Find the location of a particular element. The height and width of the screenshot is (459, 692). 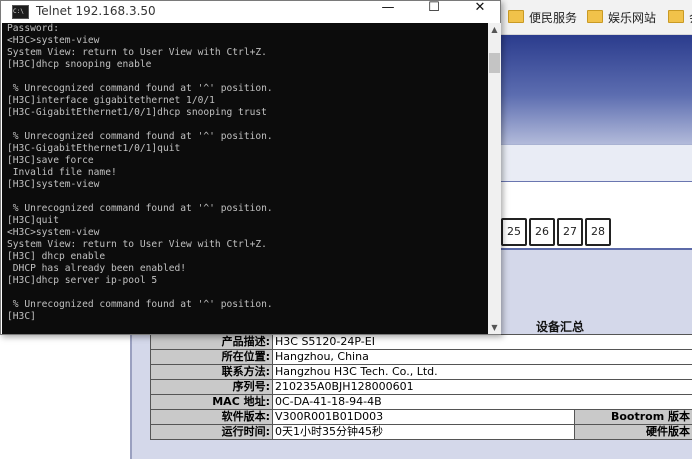

info-label: Bootrom 版本 is located at coordinates (632, 417).